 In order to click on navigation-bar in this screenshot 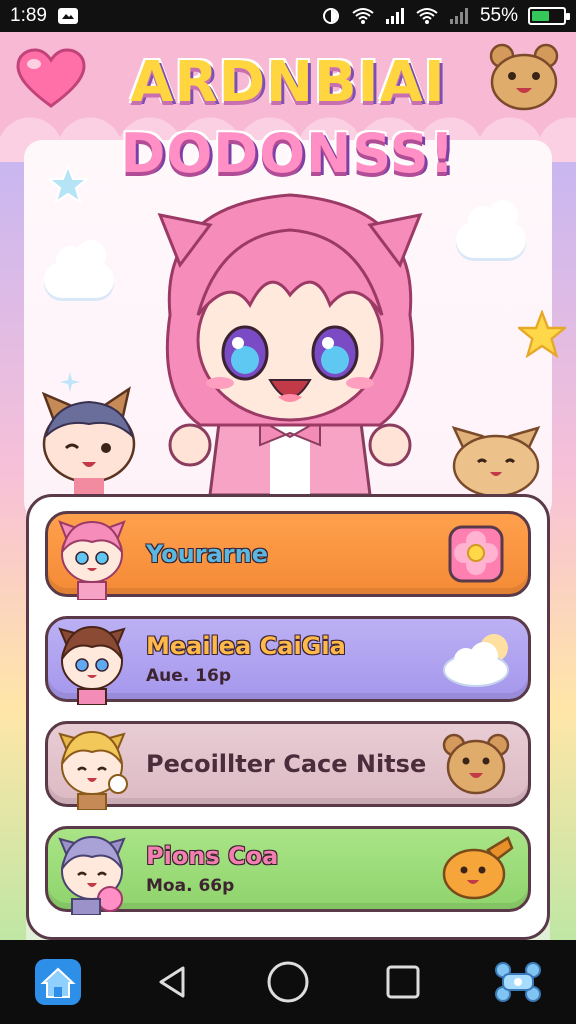, I will do `click(288, 982)`.